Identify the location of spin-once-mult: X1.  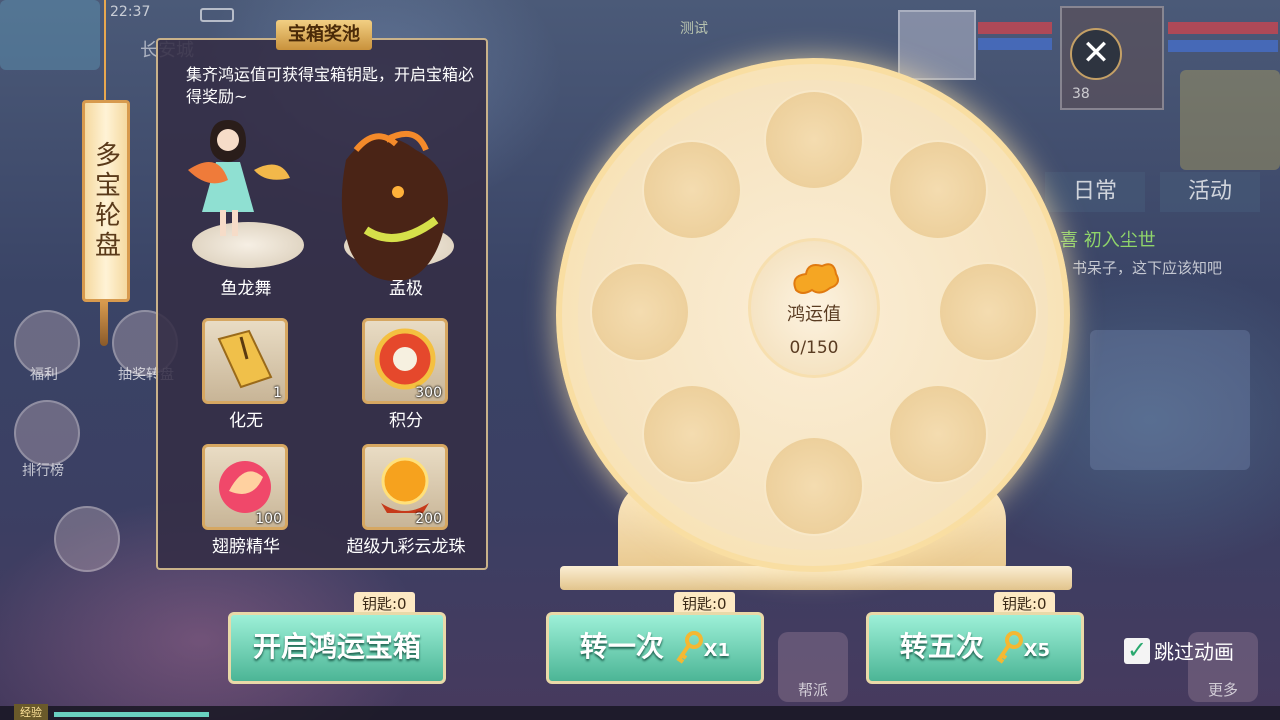
(717, 650).